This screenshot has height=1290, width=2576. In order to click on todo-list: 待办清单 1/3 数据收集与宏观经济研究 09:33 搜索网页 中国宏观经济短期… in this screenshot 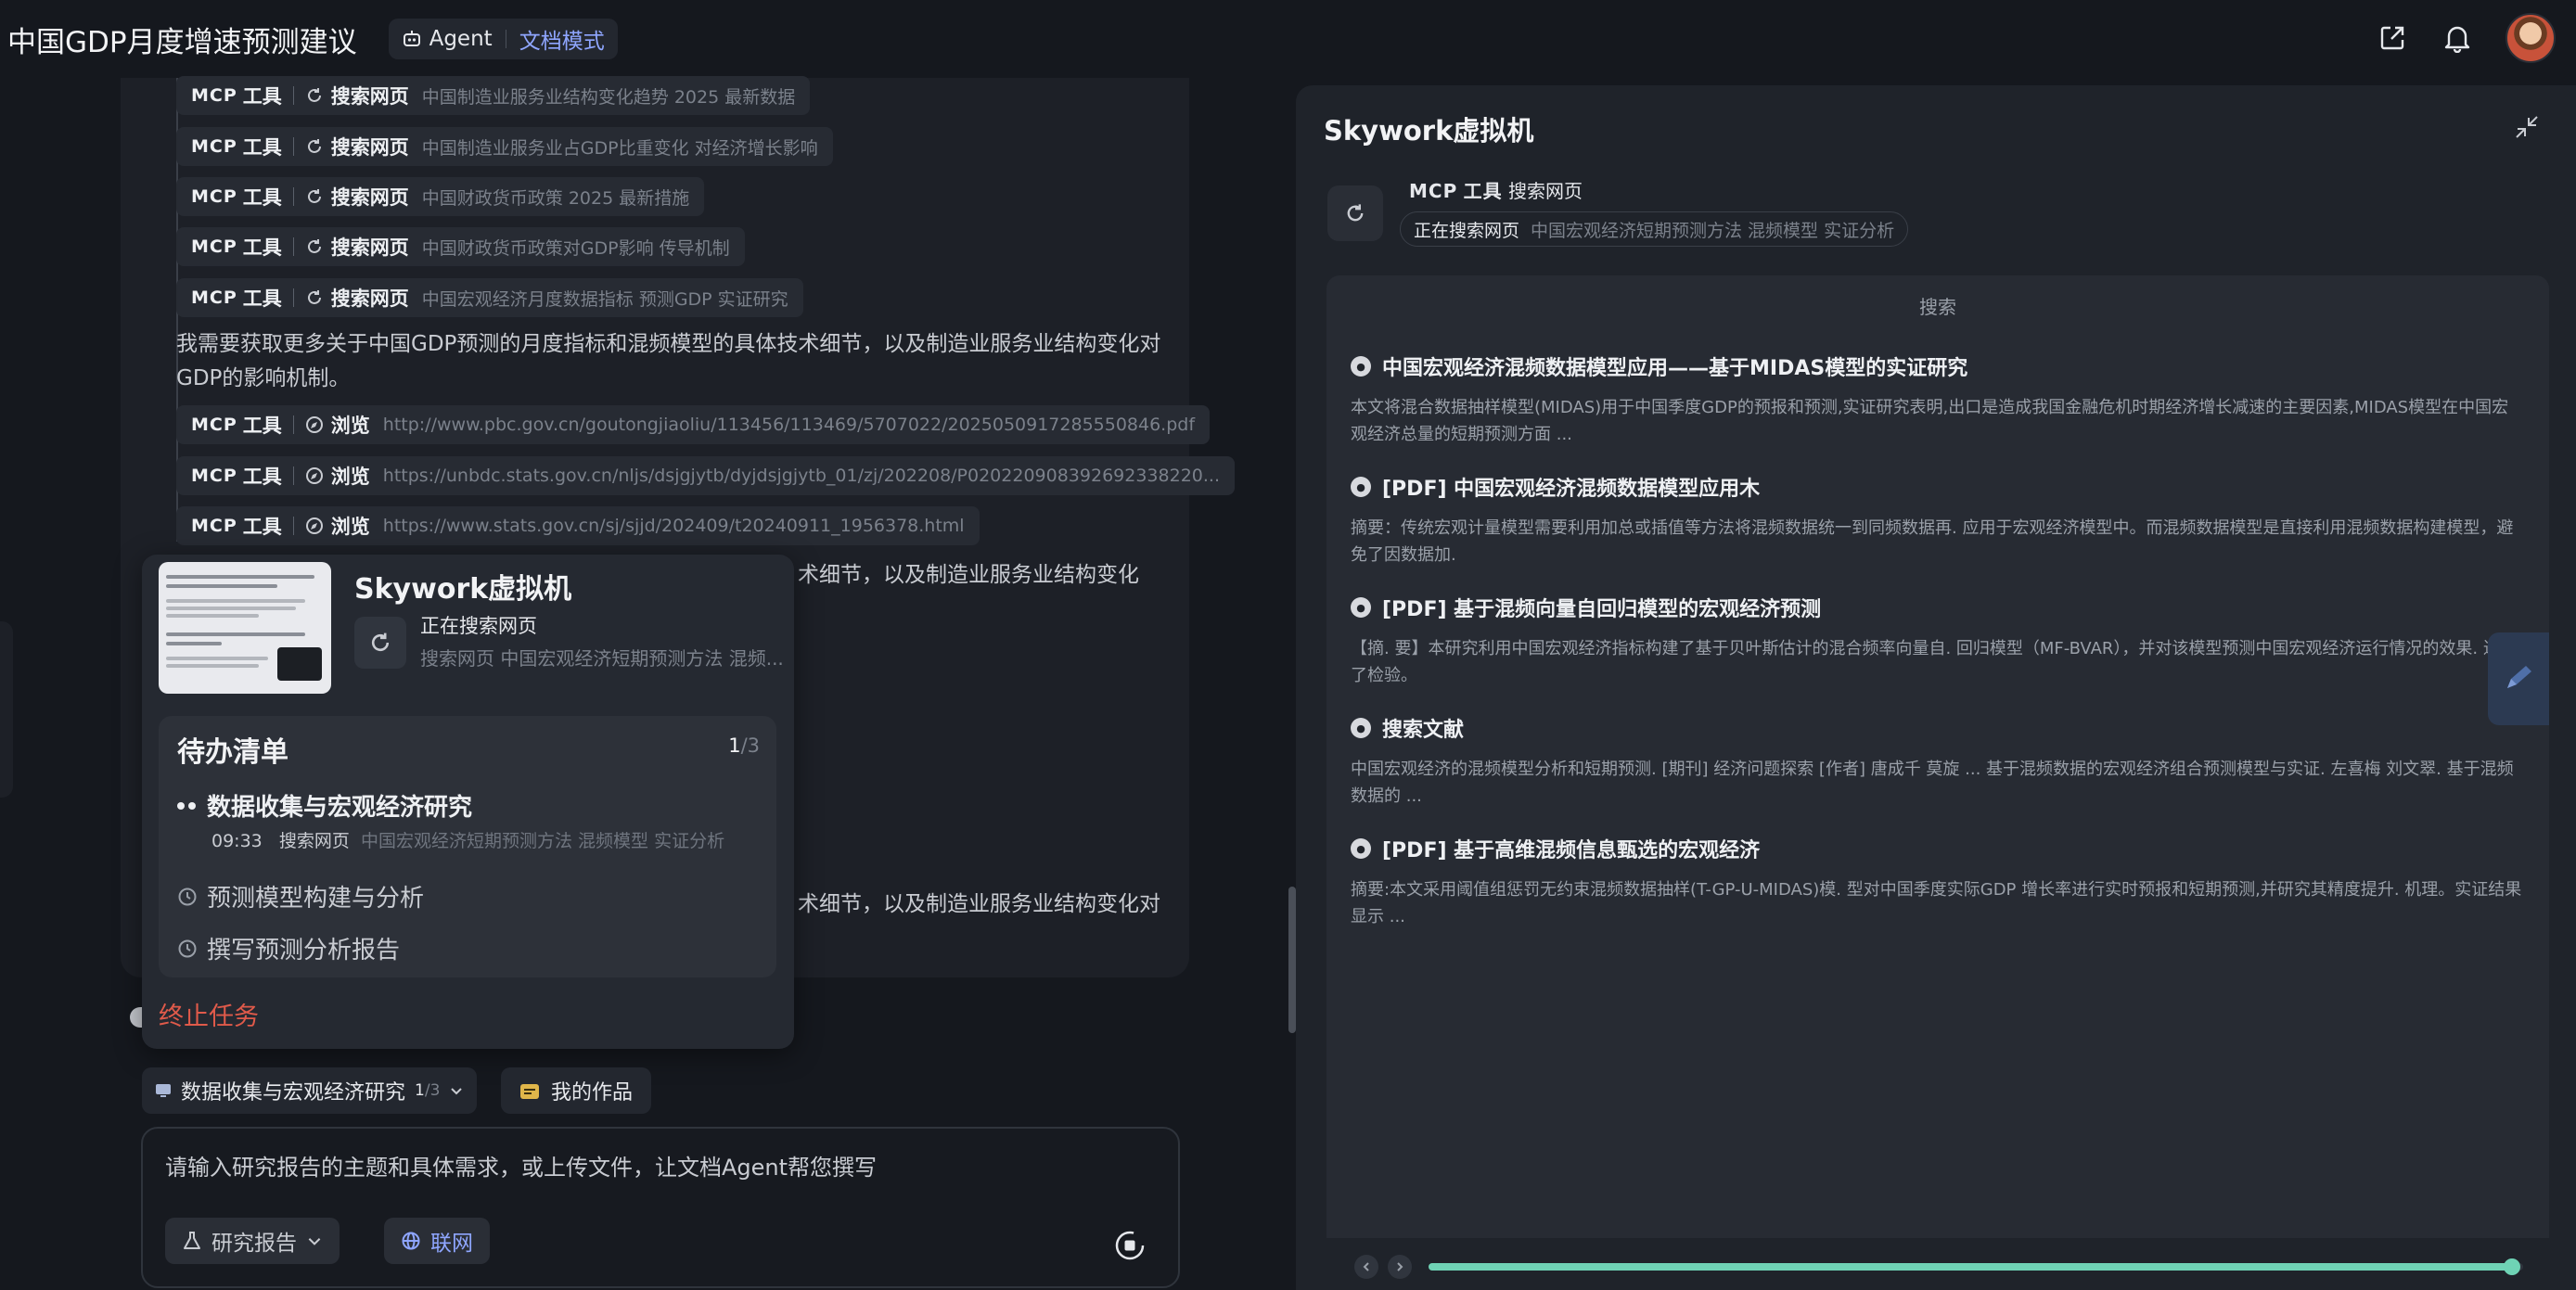, I will do `click(467, 847)`.